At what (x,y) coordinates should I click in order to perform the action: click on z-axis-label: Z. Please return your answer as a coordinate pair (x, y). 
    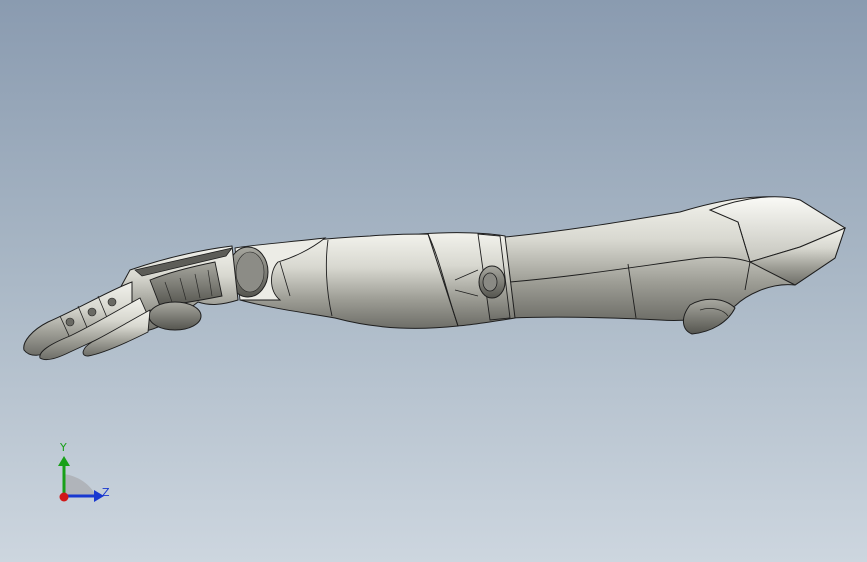
    Looking at the image, I should click on (106, 492).